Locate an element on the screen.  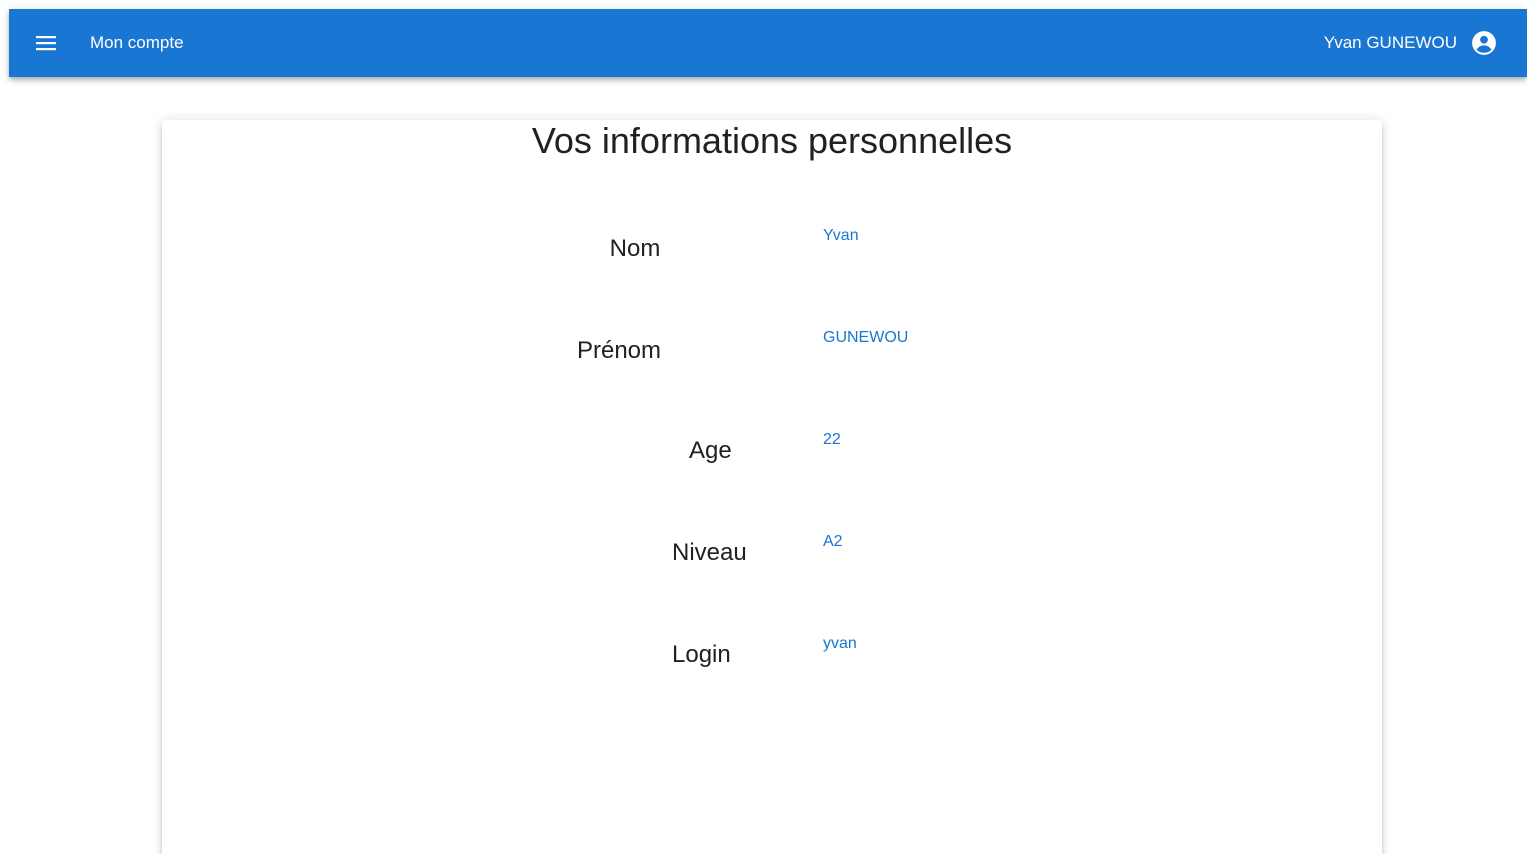
info-value: GUNEWOU is located at coordinates (866, 337).